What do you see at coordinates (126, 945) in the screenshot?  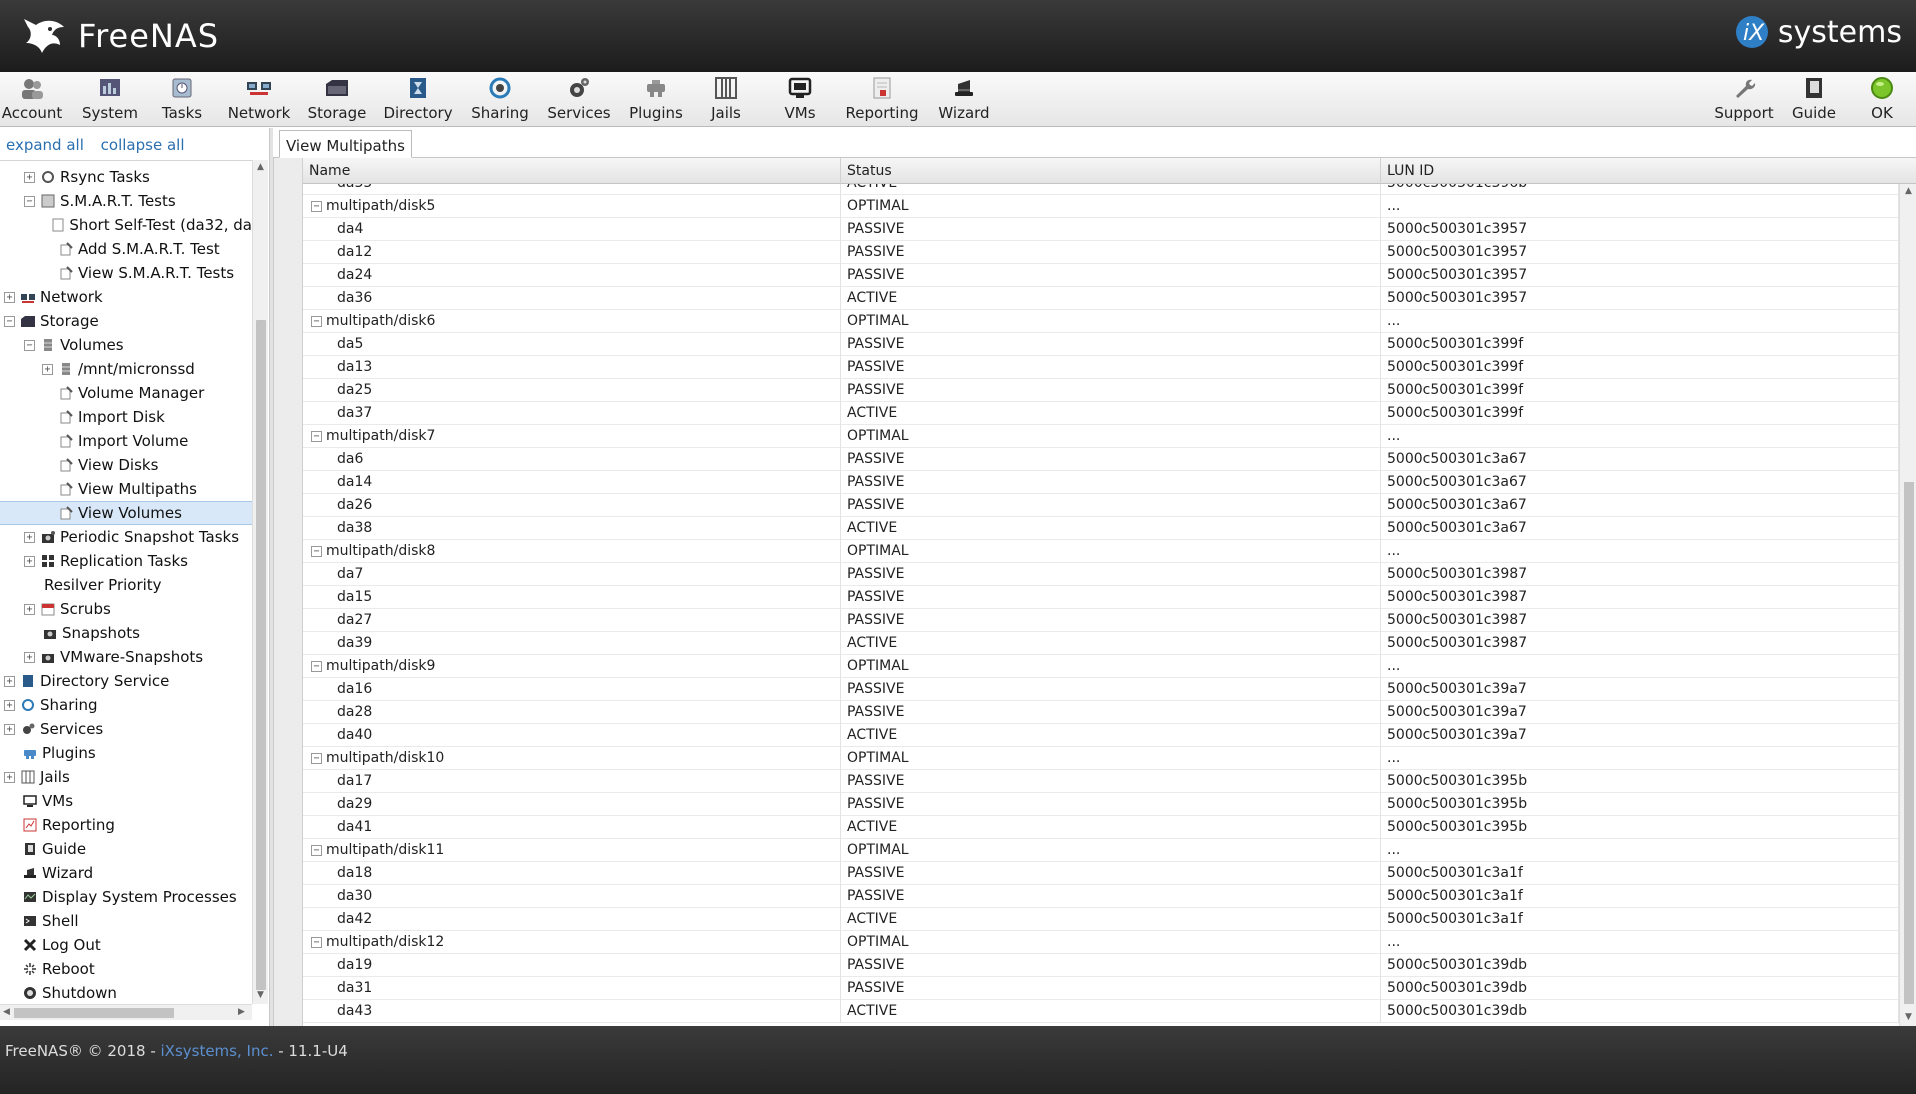 I see `tree-item-log-out: Log Out` at bounding box center [126, 945].